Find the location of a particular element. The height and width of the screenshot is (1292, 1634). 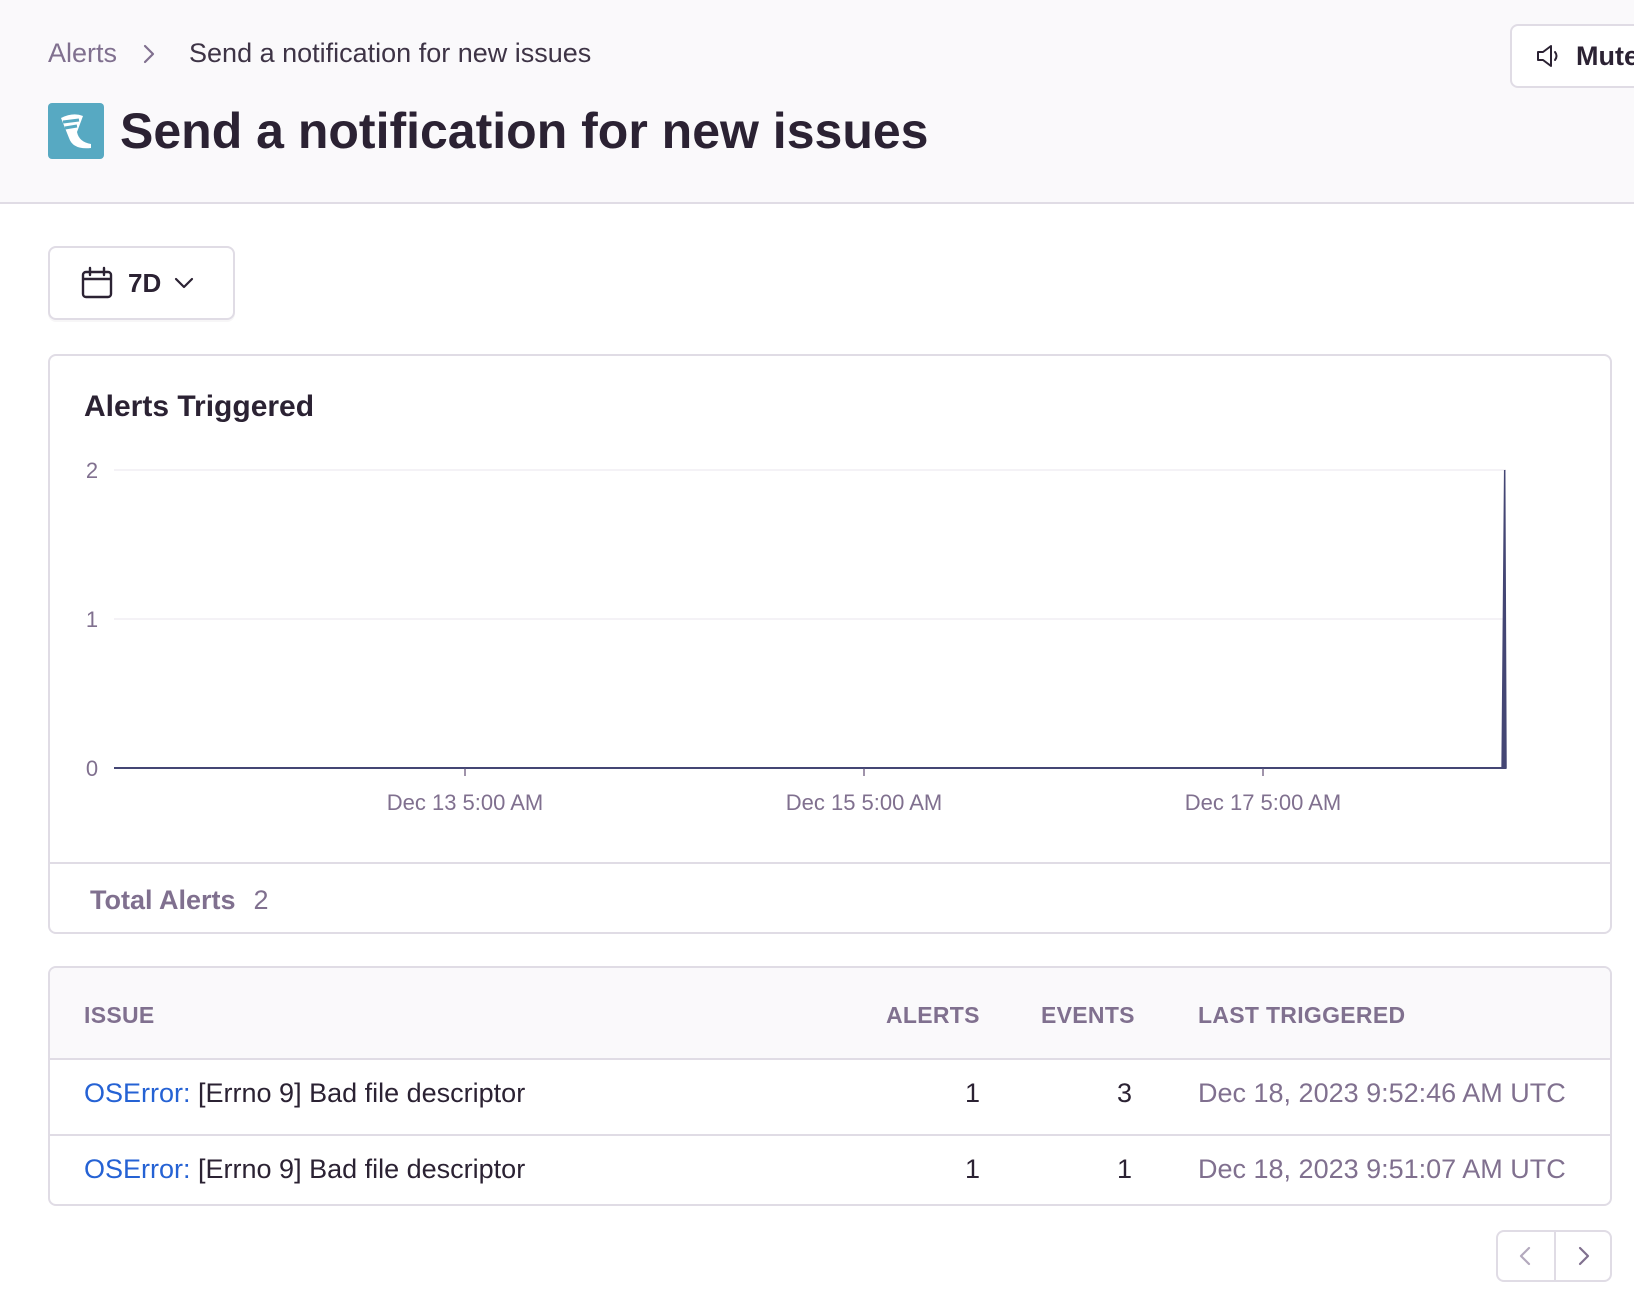

next-page-button is located at coordinates (1581, 1256).